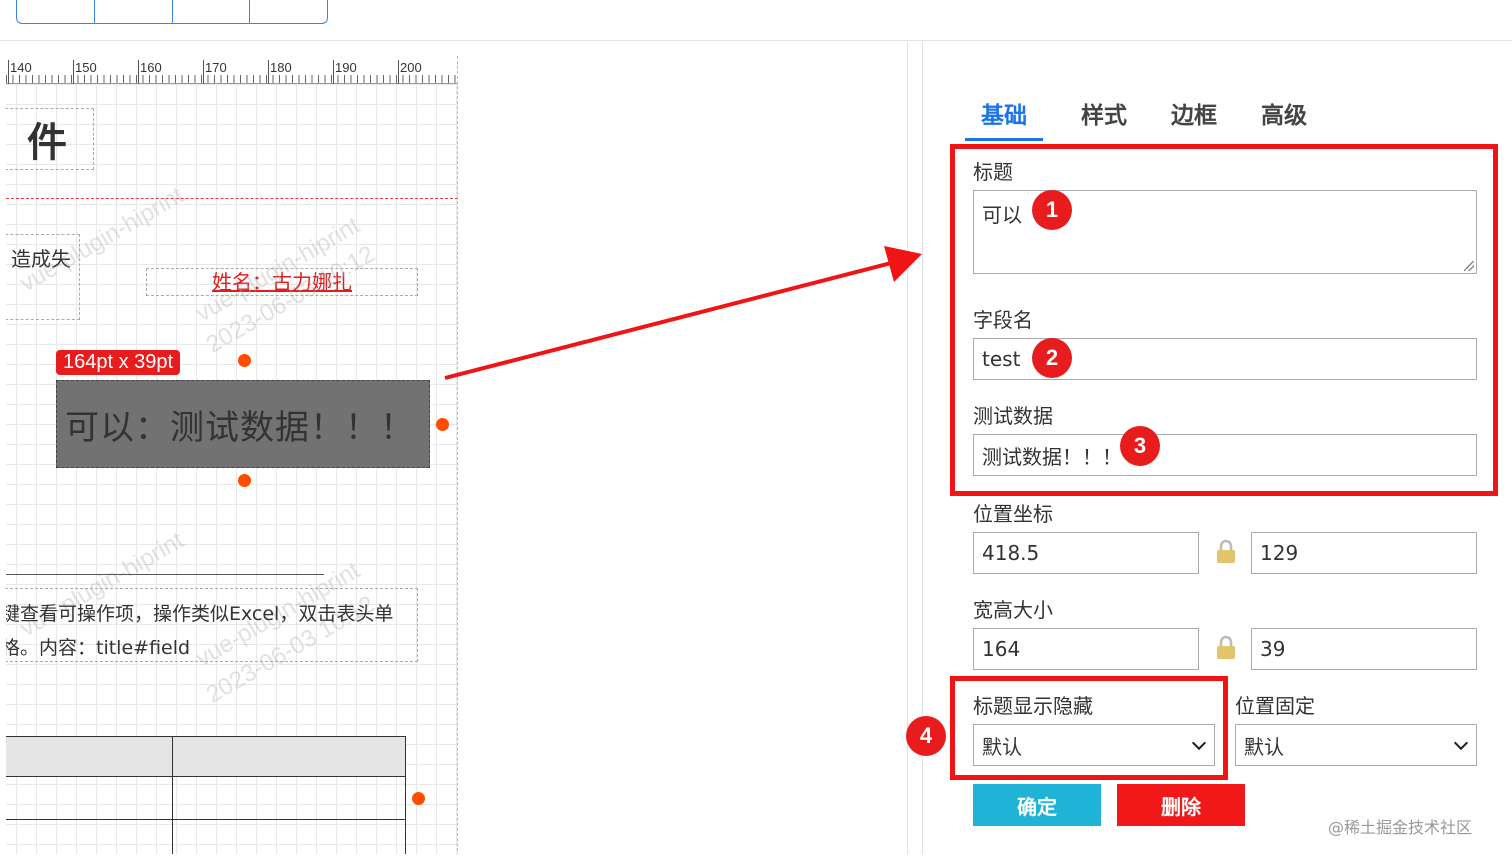 The width and height of the screenshot is (1512, 859). What do you see at coordinates (172, 795) in the screenshot?
I see `table-column-divider` at bounding box center [172, 795].